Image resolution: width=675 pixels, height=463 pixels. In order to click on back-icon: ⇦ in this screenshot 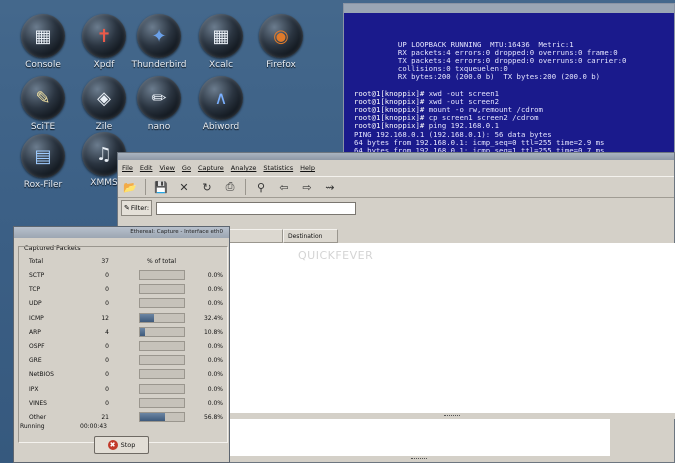, I will do `click(284, 187)`.